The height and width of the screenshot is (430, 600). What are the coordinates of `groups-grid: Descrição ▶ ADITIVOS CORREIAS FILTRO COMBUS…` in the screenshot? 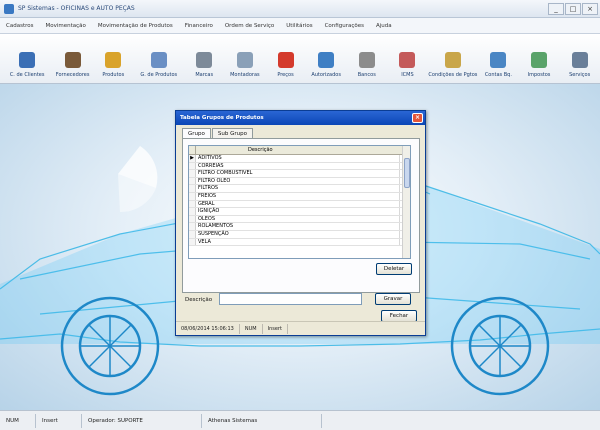 It's located at (299, 202).